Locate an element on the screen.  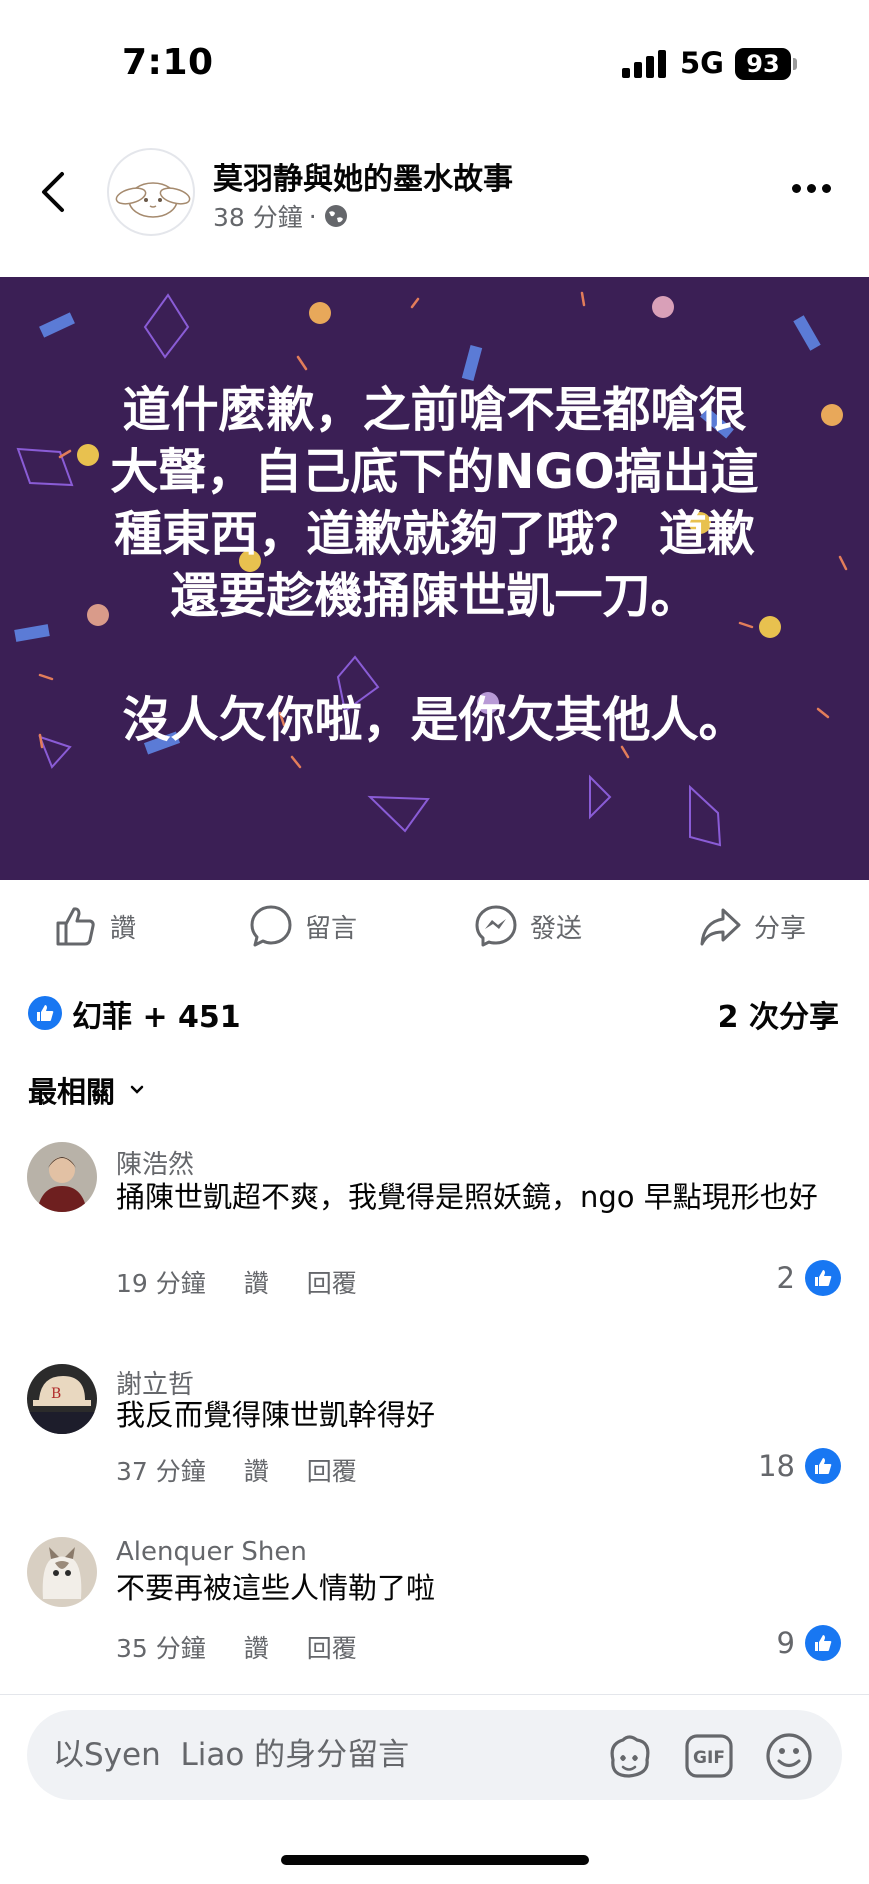
comment-like-count: 18 is located at coordinates (799, 1466).